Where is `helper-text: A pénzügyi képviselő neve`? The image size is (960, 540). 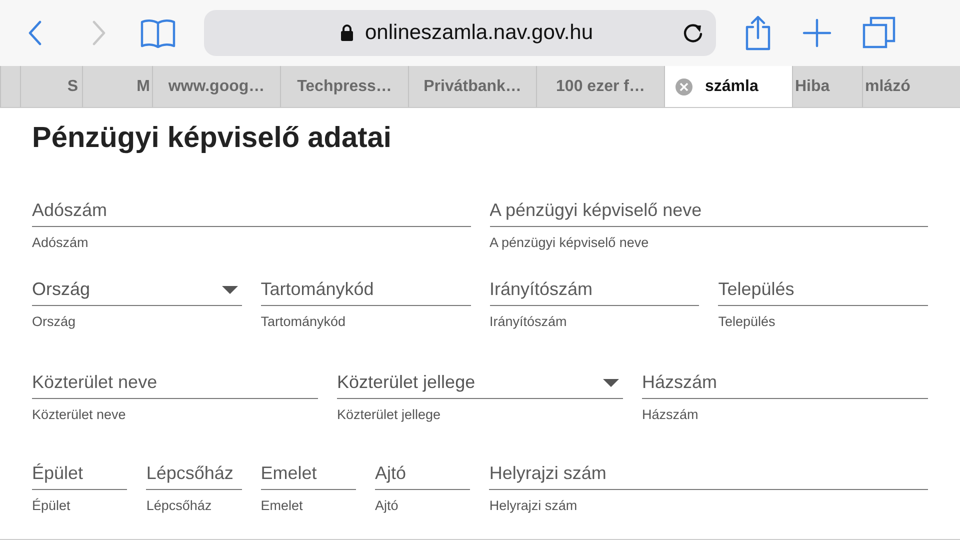 helper-text: A pénzügyi képviselő neve is located at coordinates (570, 242).